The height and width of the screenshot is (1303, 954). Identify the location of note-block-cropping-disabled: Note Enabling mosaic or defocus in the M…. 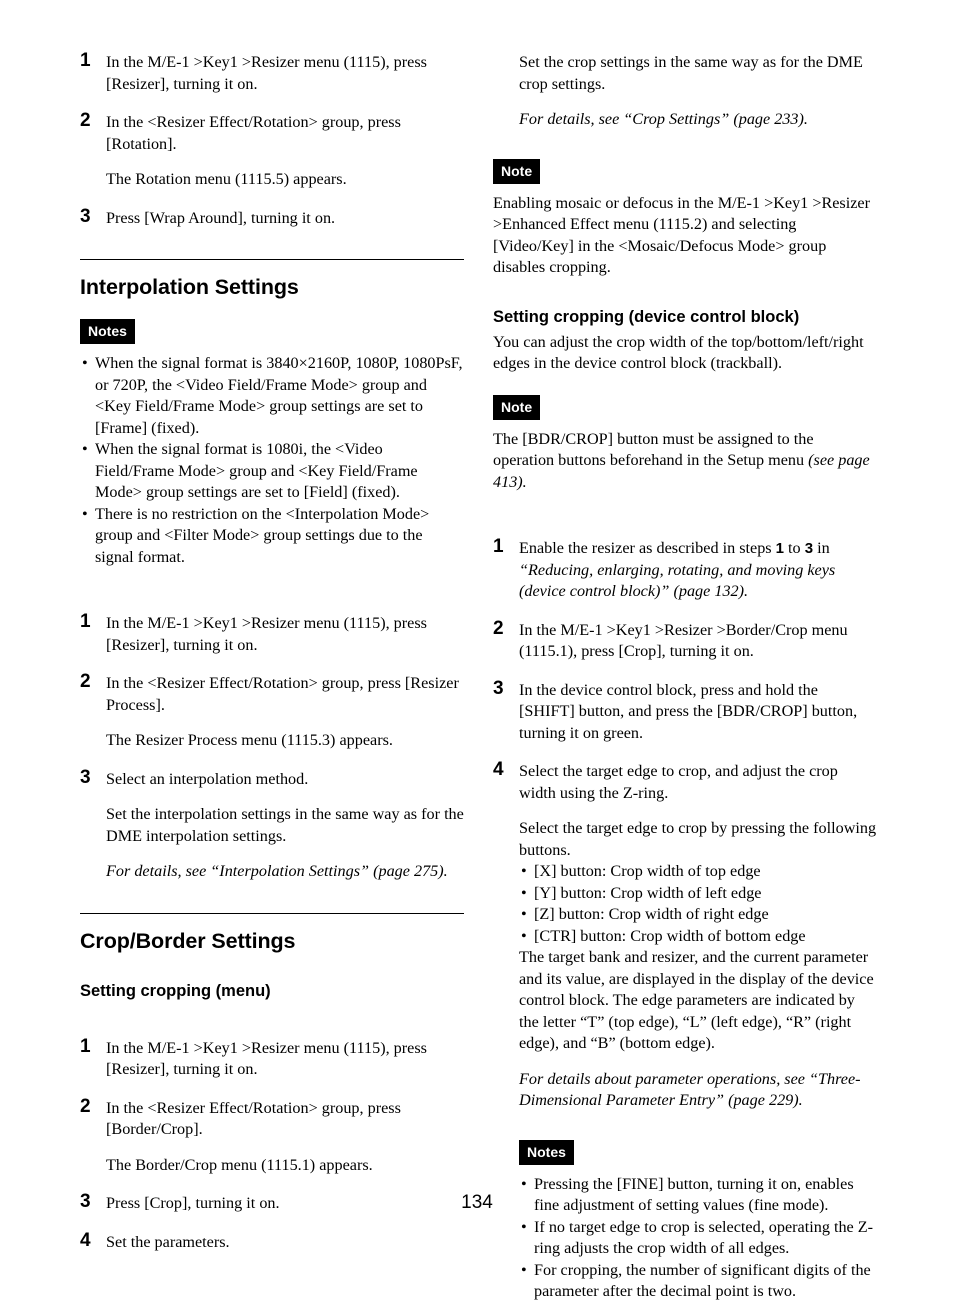
(685, 218).